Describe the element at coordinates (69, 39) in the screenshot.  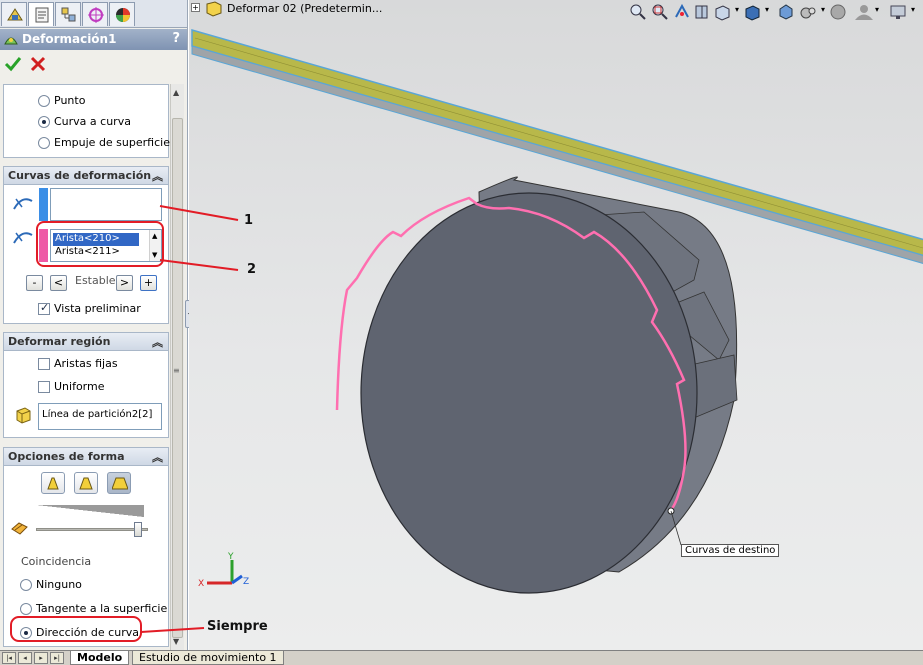
I see `feature-title: Deformación1` at that location.